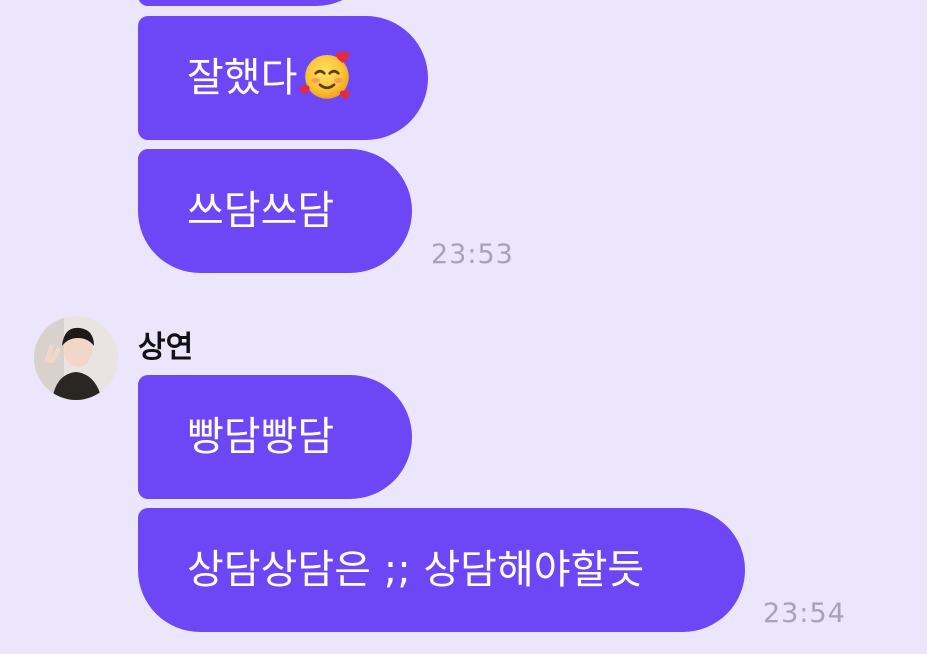  Describe the element at coordinates (258, 3) in the screenshot. I see `message-bubble-partial` at that location.